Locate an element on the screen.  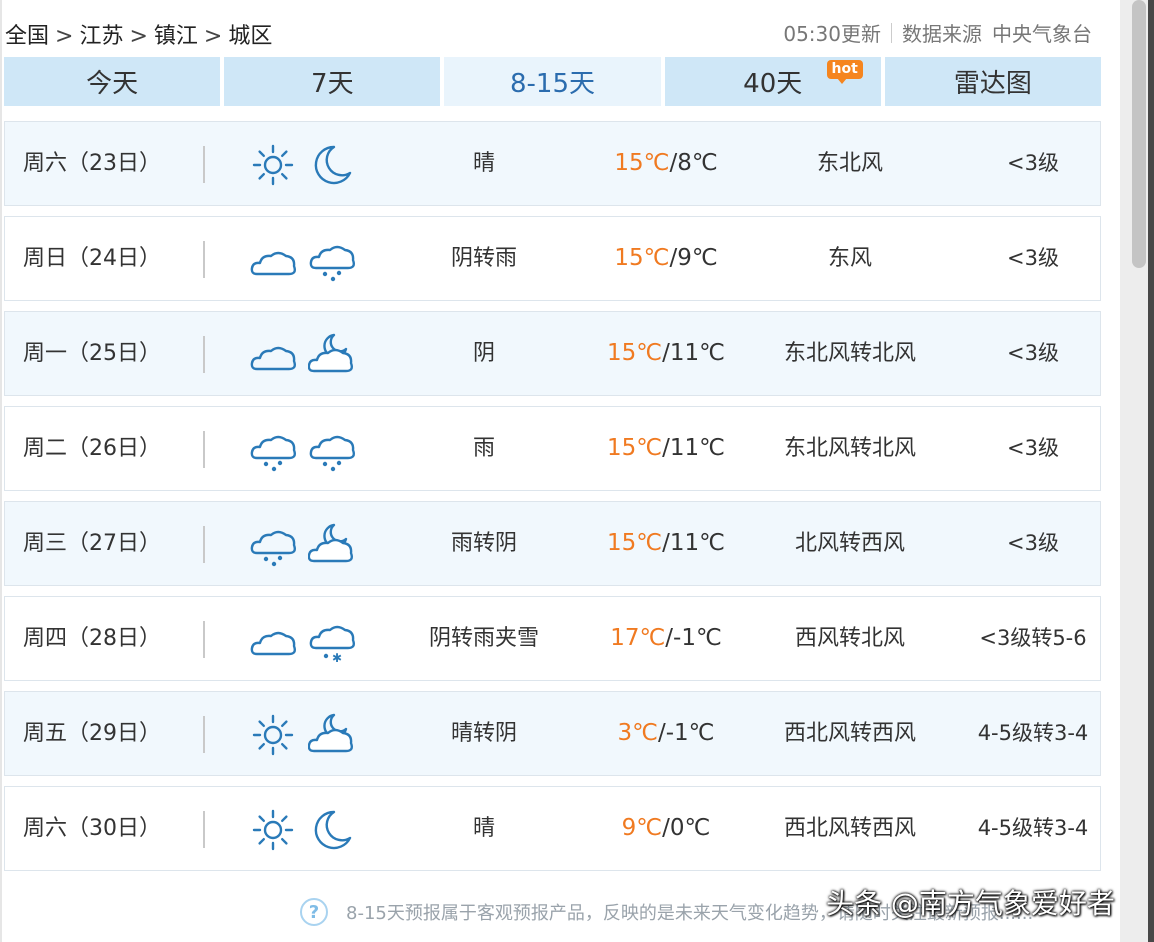
forecast-temperature: 17℃/-1℃ is located at coordinates (666, 638).